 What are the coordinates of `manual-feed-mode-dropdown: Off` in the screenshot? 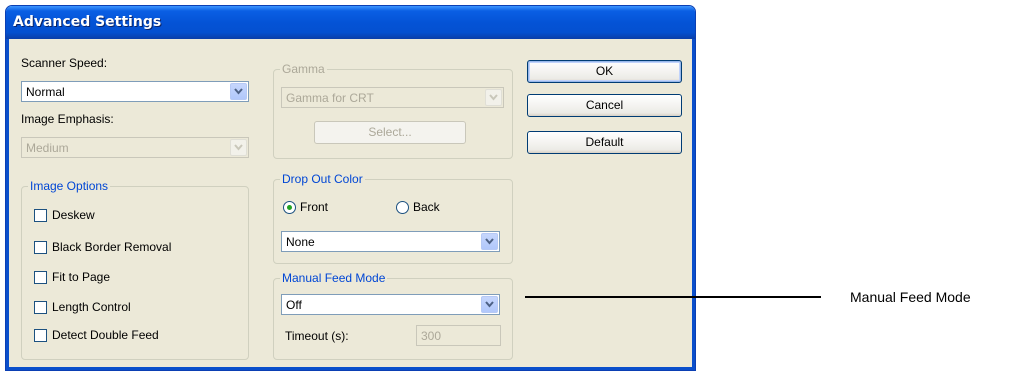 It's located at (390, 304).